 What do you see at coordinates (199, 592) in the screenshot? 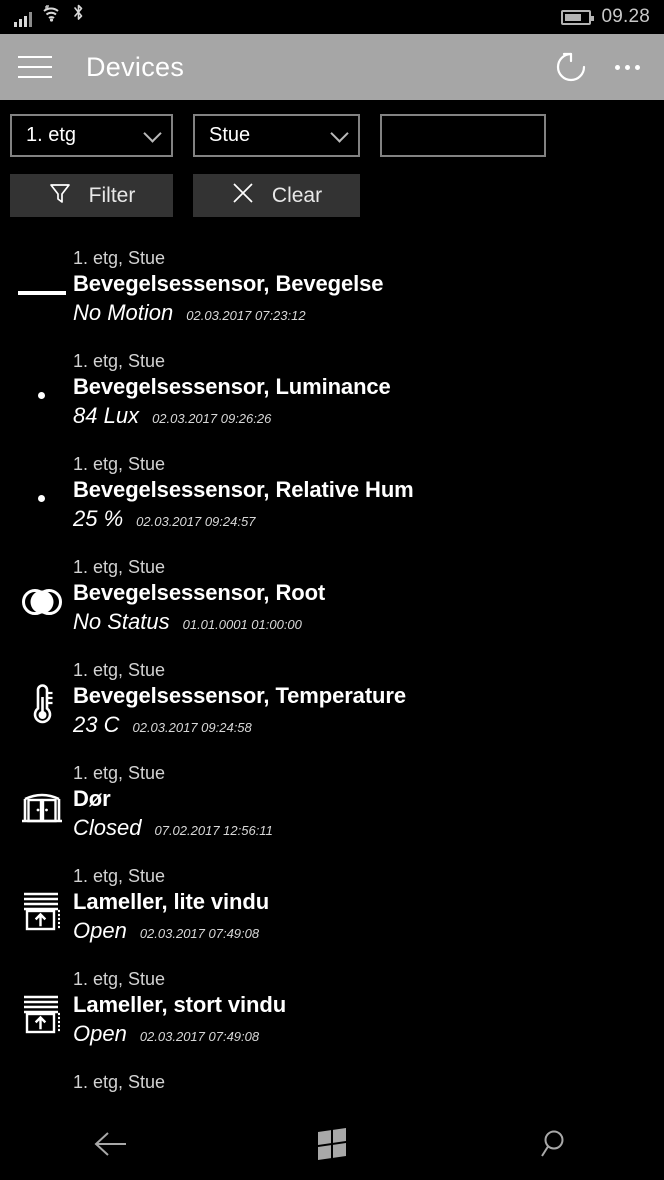
I see `list-item-name: Bevegelsessensor, Root` at bounding box center [199, 592].